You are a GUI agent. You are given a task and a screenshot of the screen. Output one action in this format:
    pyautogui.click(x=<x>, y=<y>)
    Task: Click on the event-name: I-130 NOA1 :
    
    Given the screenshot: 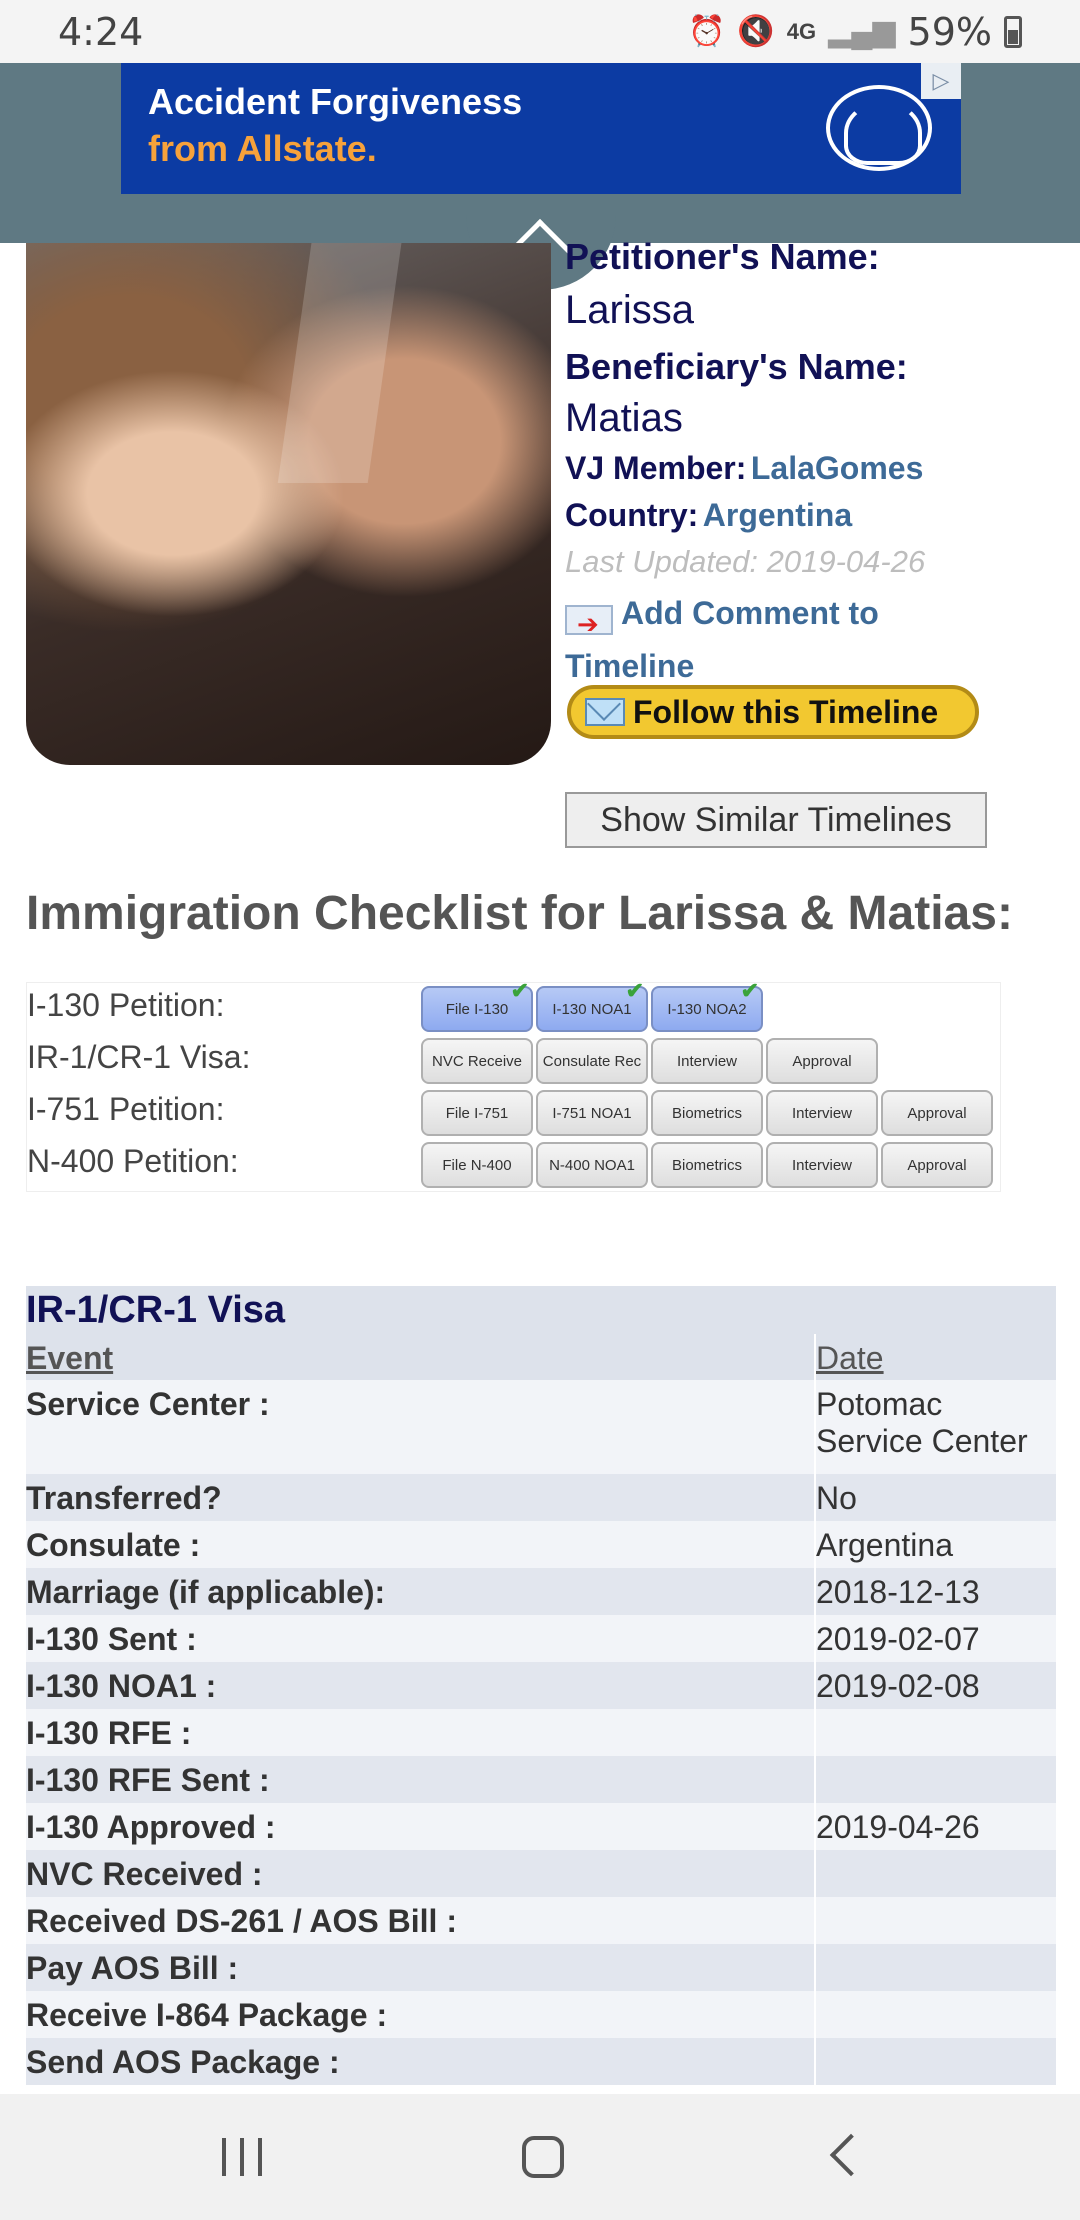 What is the action you would take?
    pyautogui.click(x=121, y=1686)
    